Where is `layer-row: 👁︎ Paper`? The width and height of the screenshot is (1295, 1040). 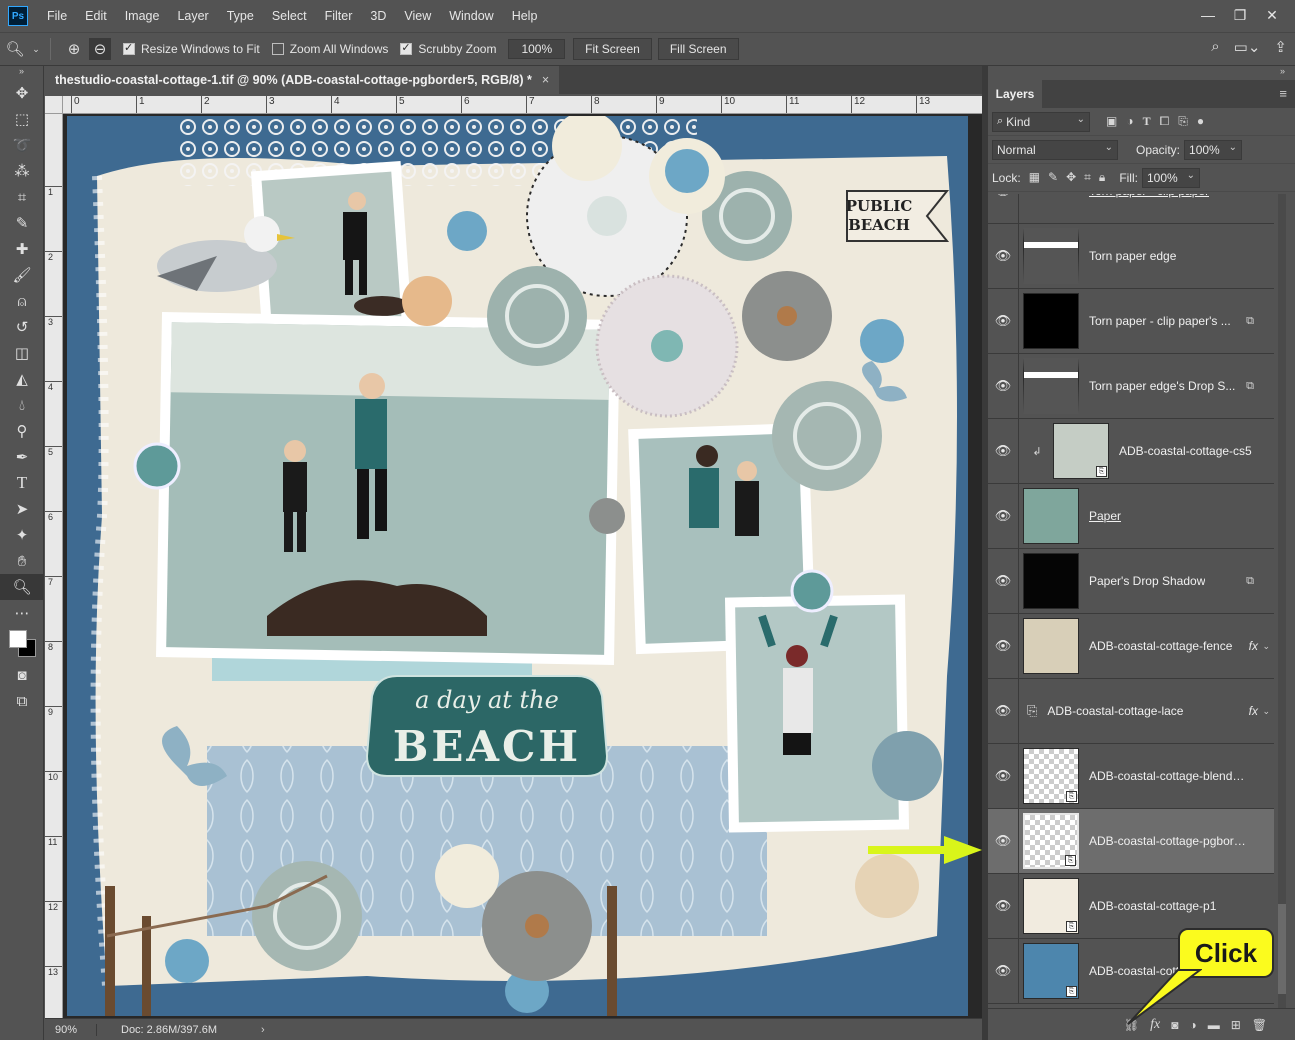 layer-row: 👁︎ Paper is located at coordinates (1131, 516).